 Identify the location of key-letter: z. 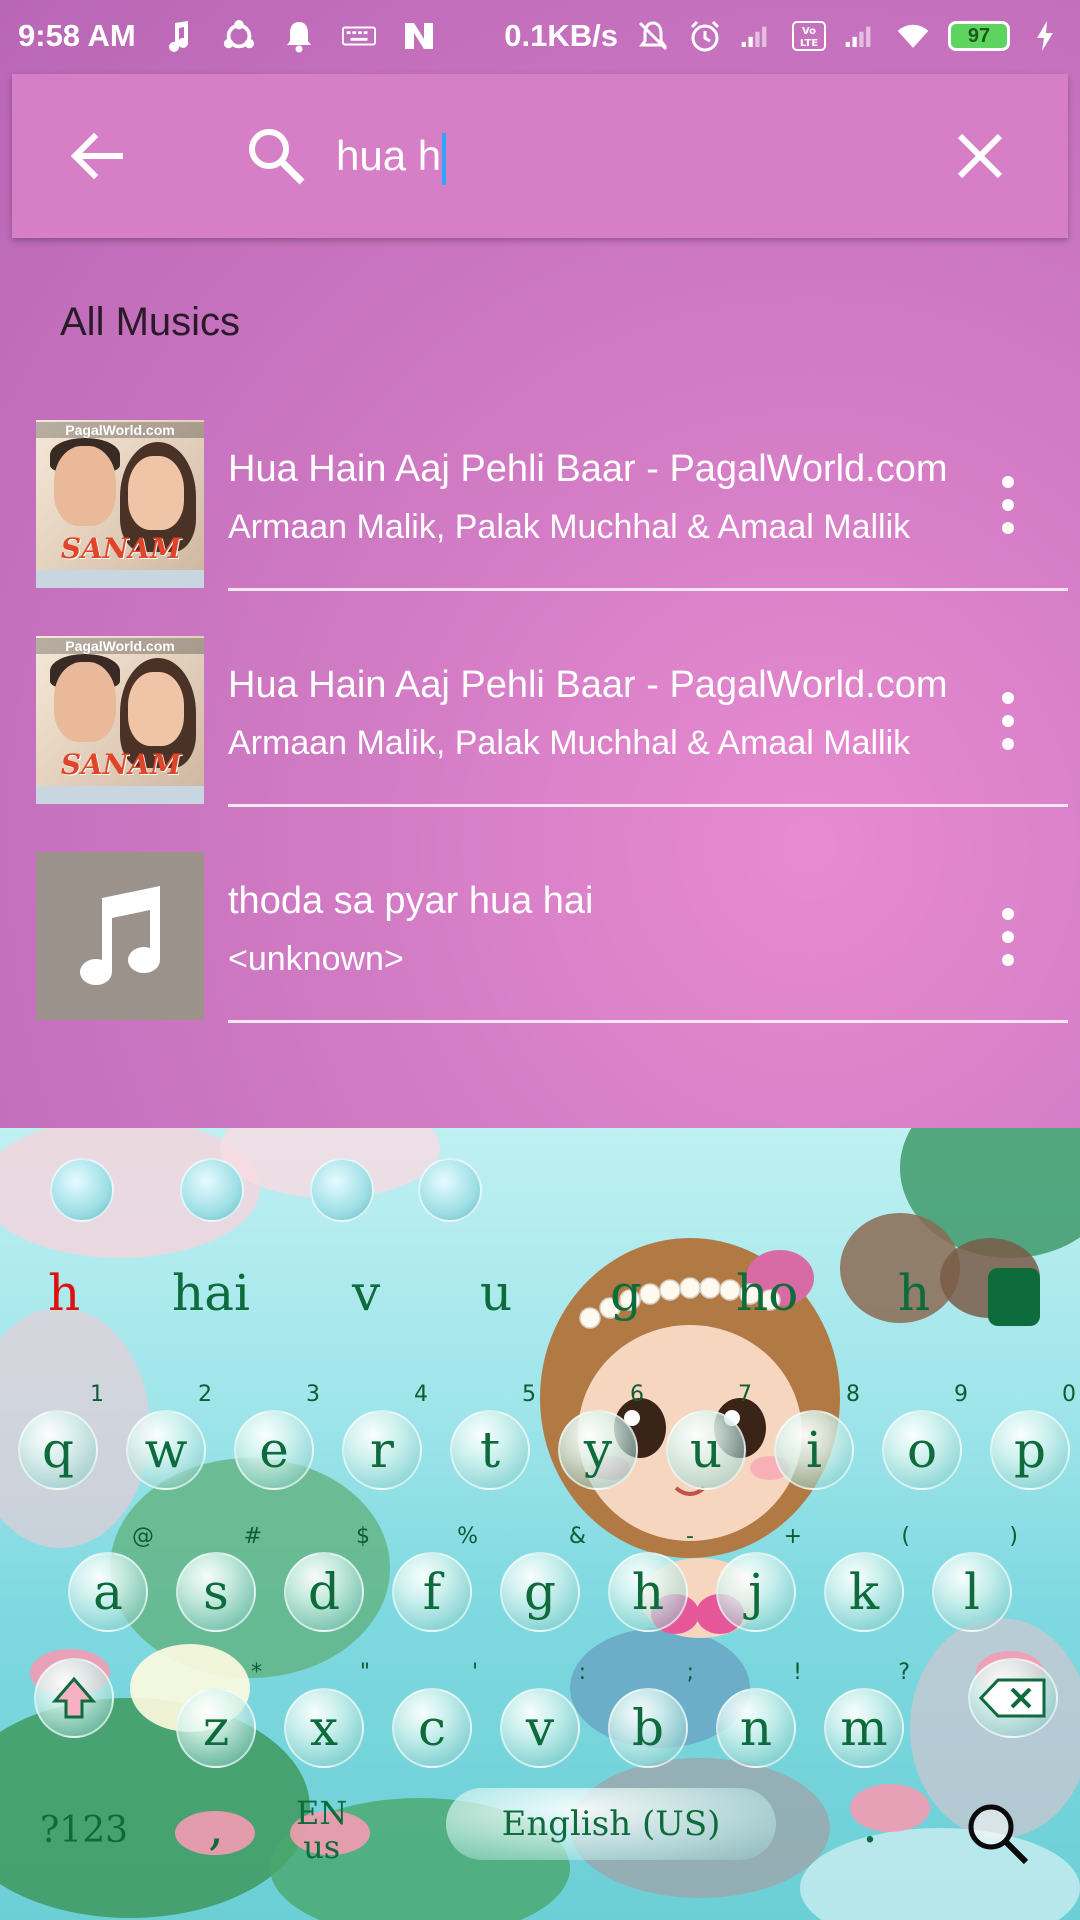
(216, 1728).